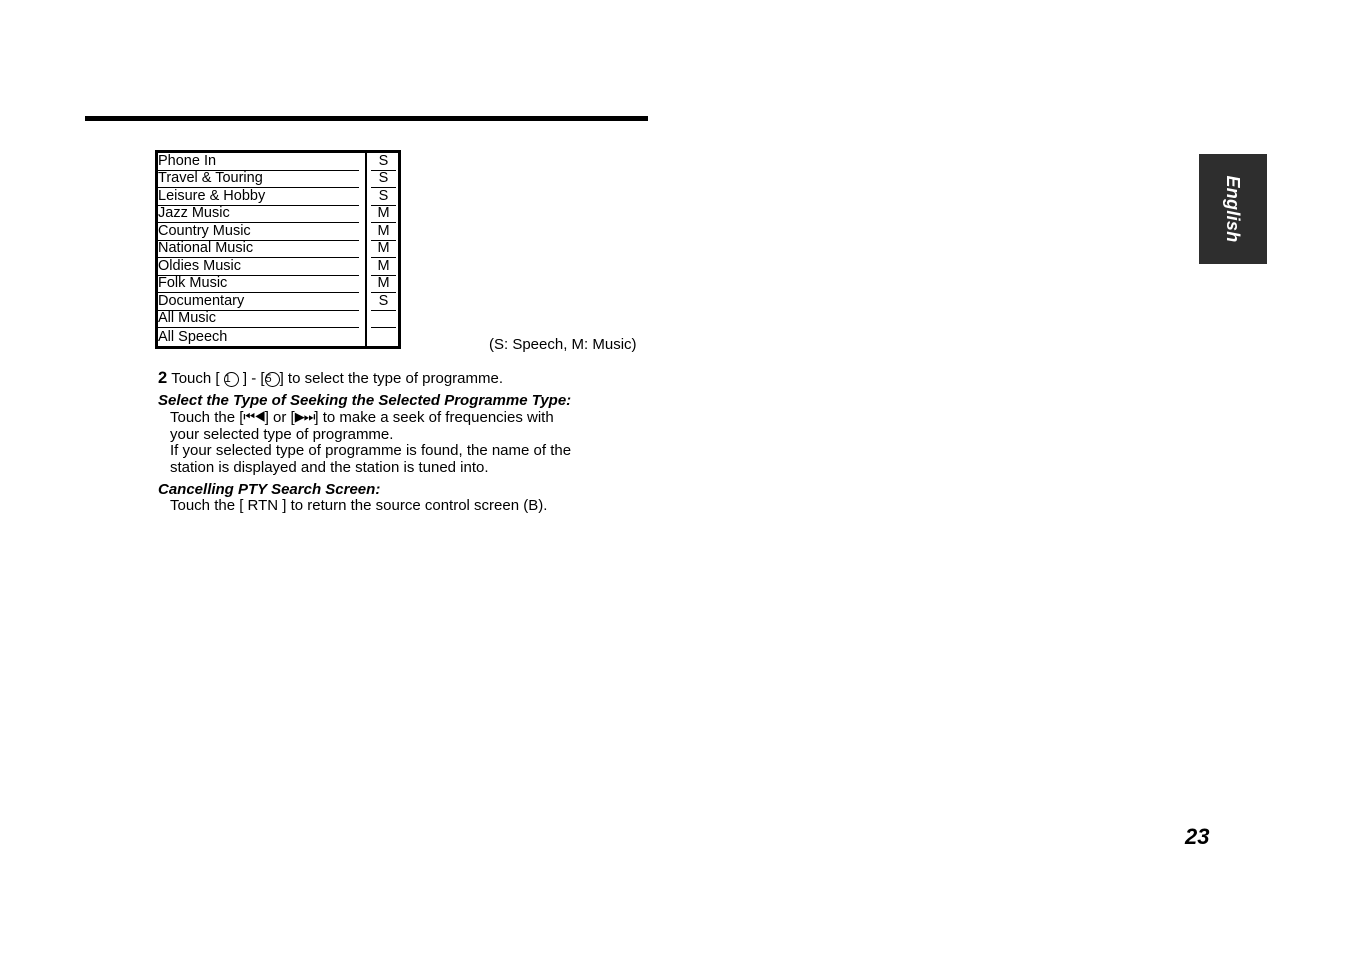 Image resolution: width=1351 pixels, height=954 pixels. I want to click on pty-name-cell: All Speech, so click(262, 337).